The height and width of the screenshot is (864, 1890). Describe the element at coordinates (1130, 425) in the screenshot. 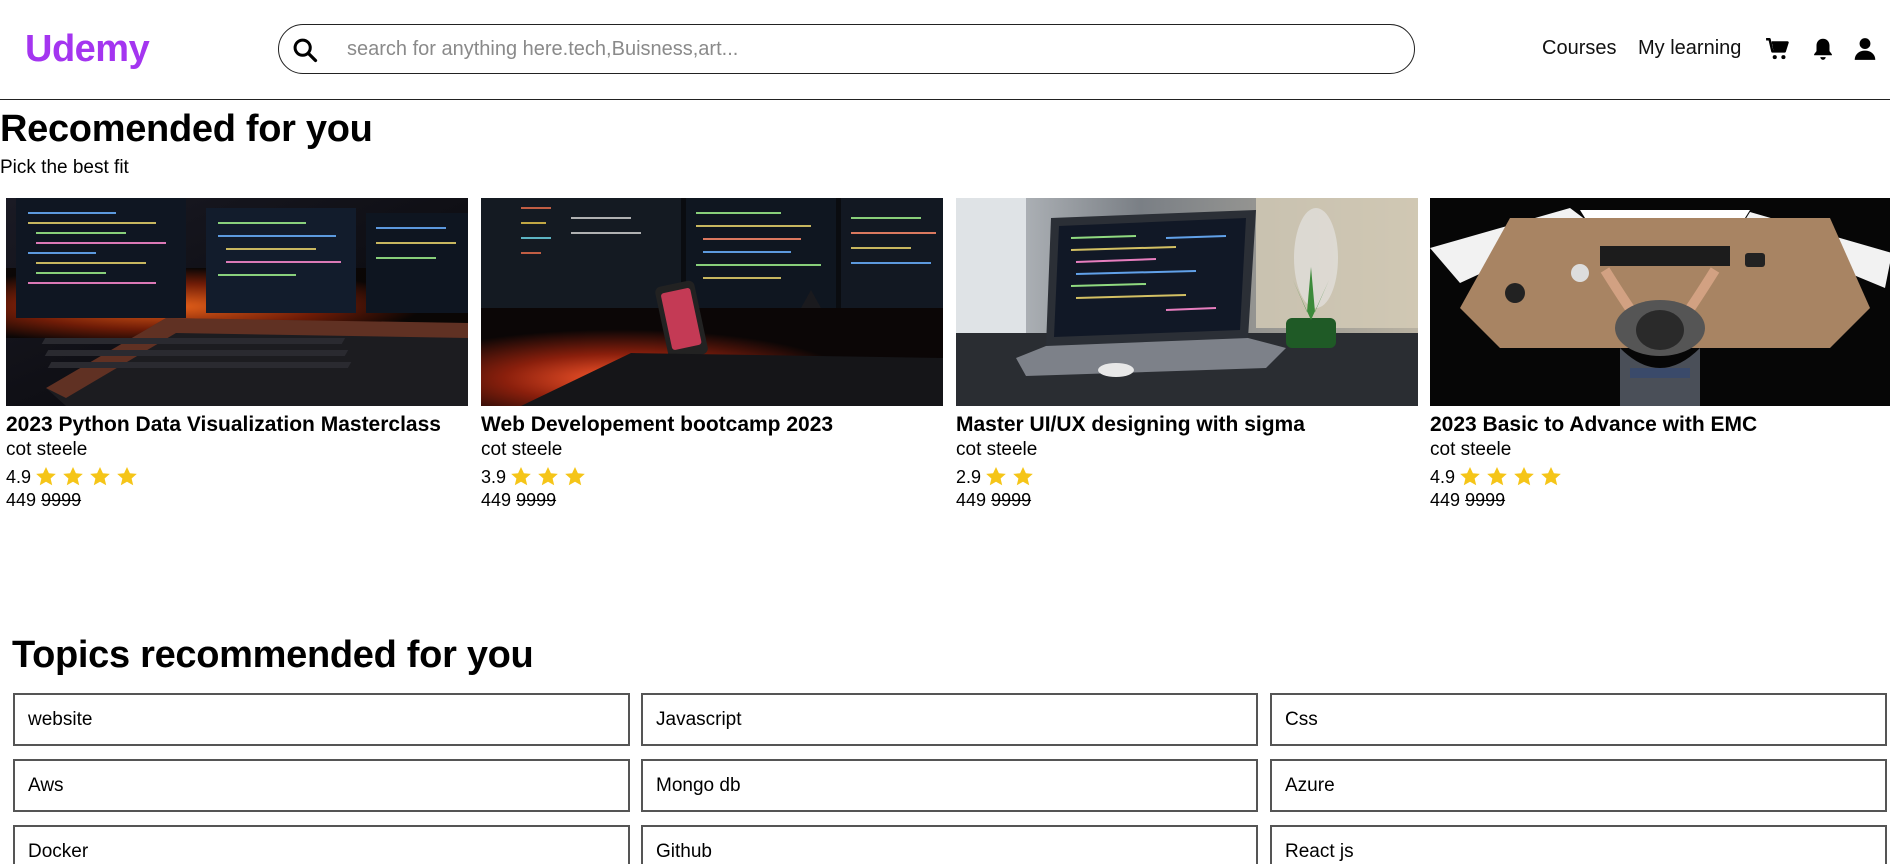

I see `course-title: Master UI/UX designing with sigma` at that location.